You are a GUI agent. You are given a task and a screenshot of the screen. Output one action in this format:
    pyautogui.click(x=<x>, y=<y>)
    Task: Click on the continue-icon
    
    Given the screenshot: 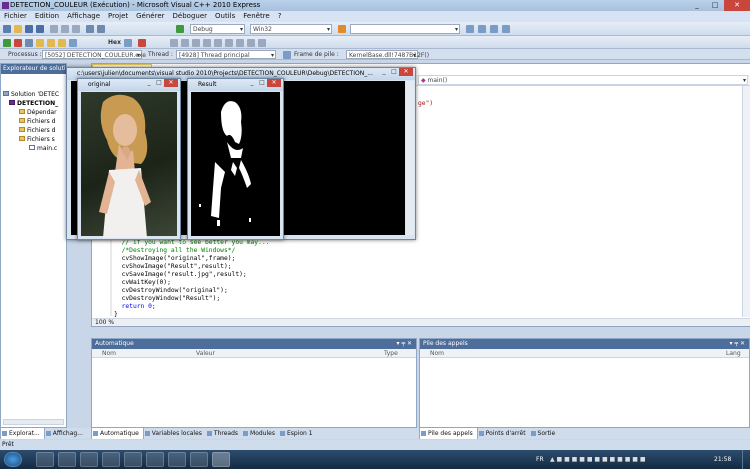 What is the action you would take?
    pyautogui.click(x=180, y=29)
    